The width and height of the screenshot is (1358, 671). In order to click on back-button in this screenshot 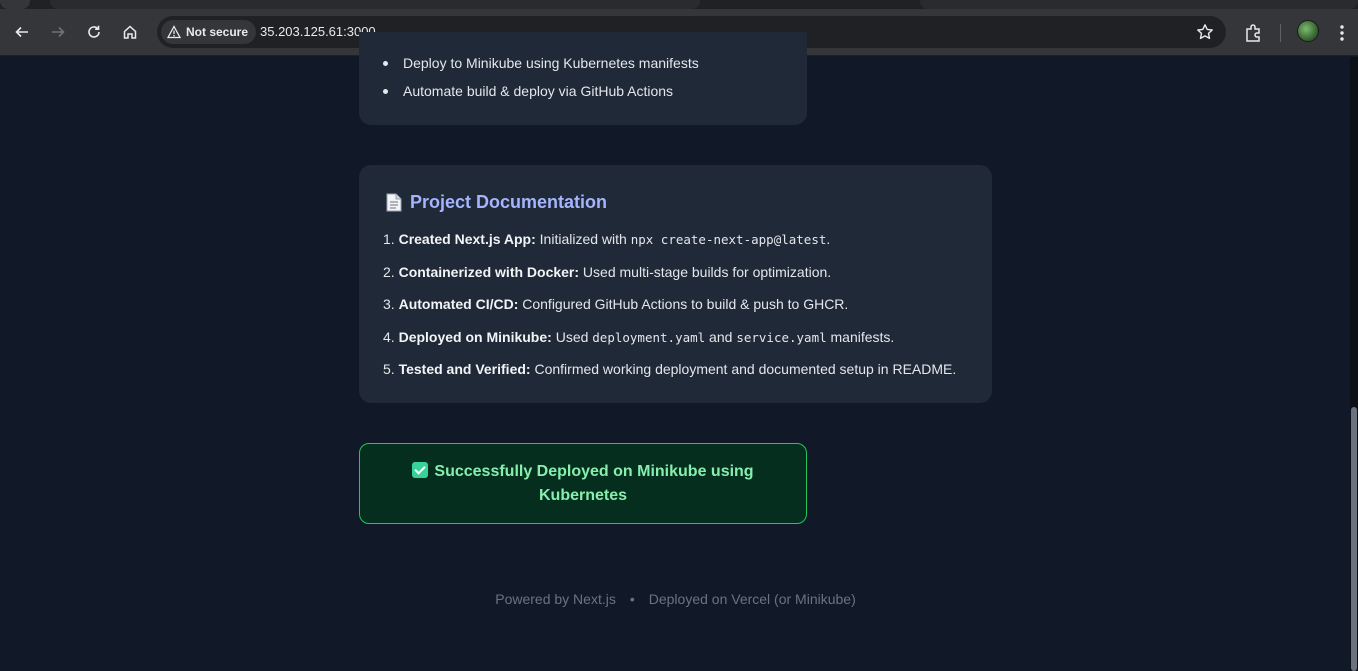, I will do `click(22, 32)`.